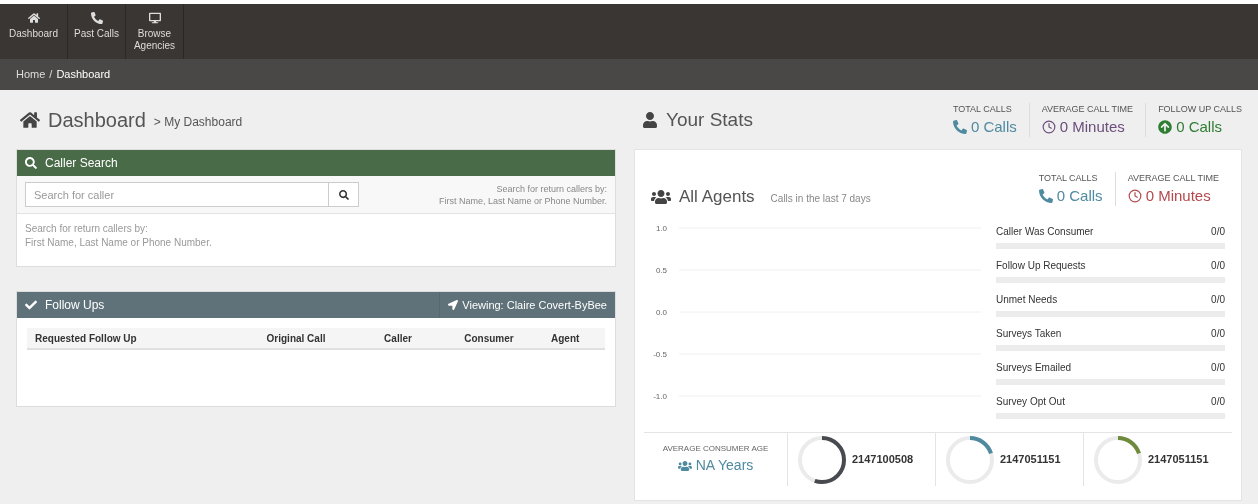 Image resolution: width=1258 pixels, height=504 pixels. What do you see at coordinates (650, 120) in the screenshot?
I see `user-icon` at bounding box center [650, 120].